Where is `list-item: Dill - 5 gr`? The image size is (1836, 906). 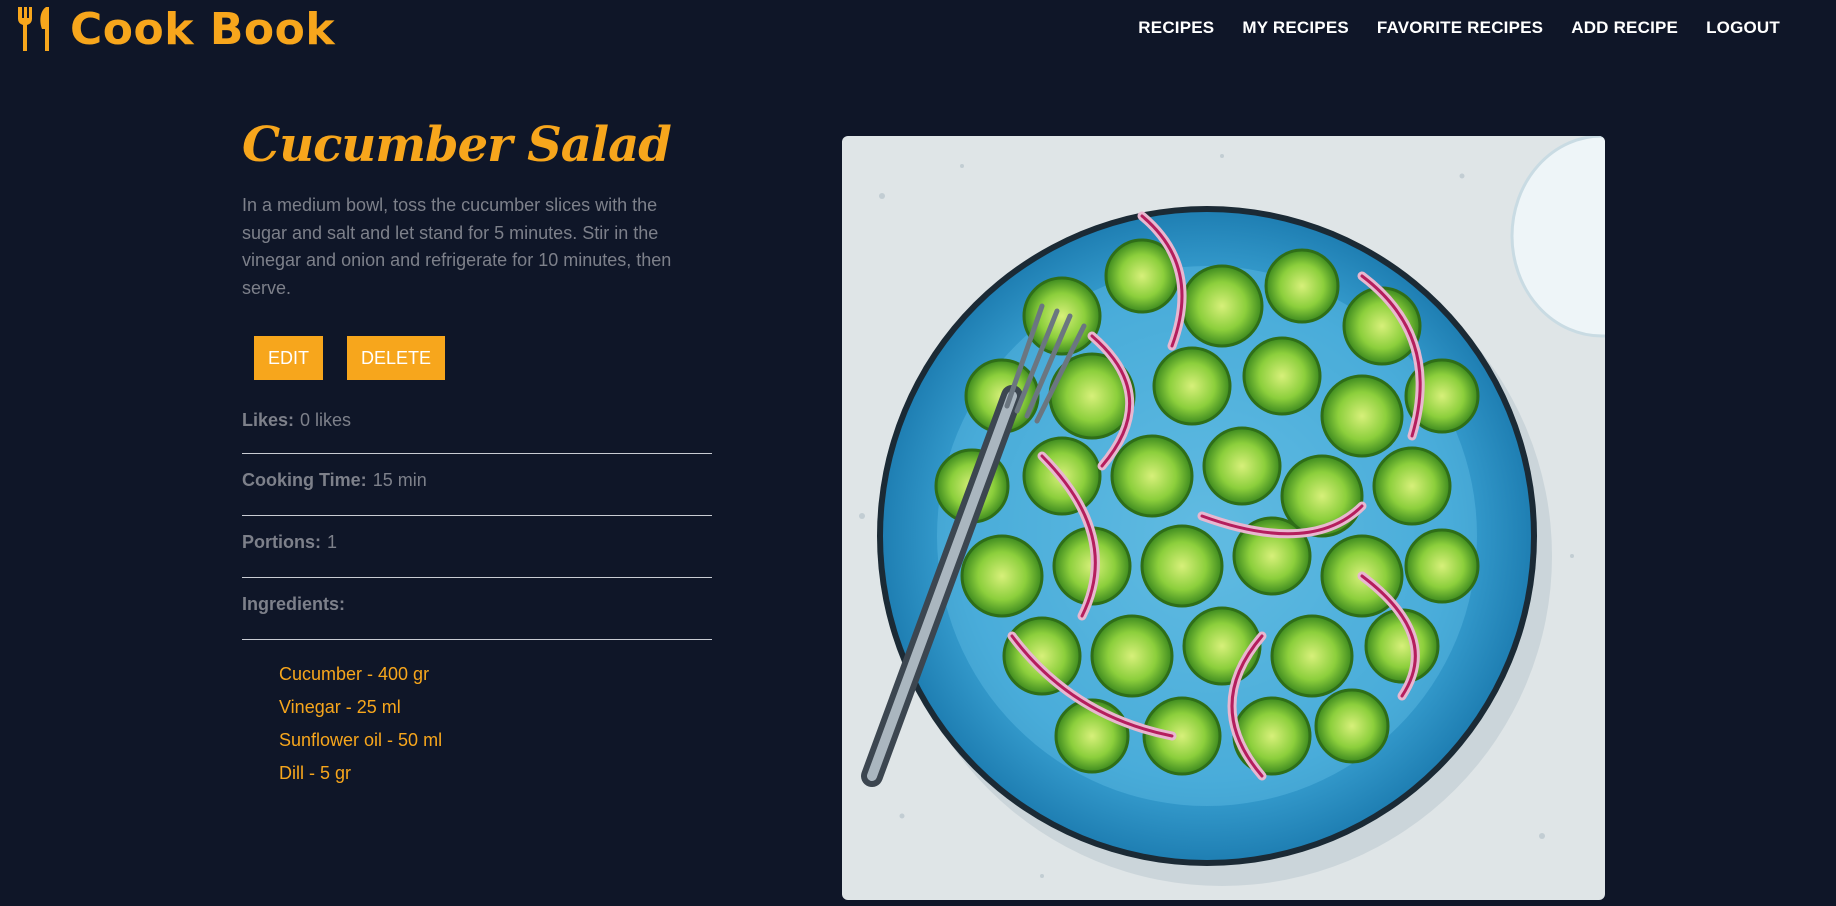
list-item: Dill - 5 gr is located at coordinates (315, 773).